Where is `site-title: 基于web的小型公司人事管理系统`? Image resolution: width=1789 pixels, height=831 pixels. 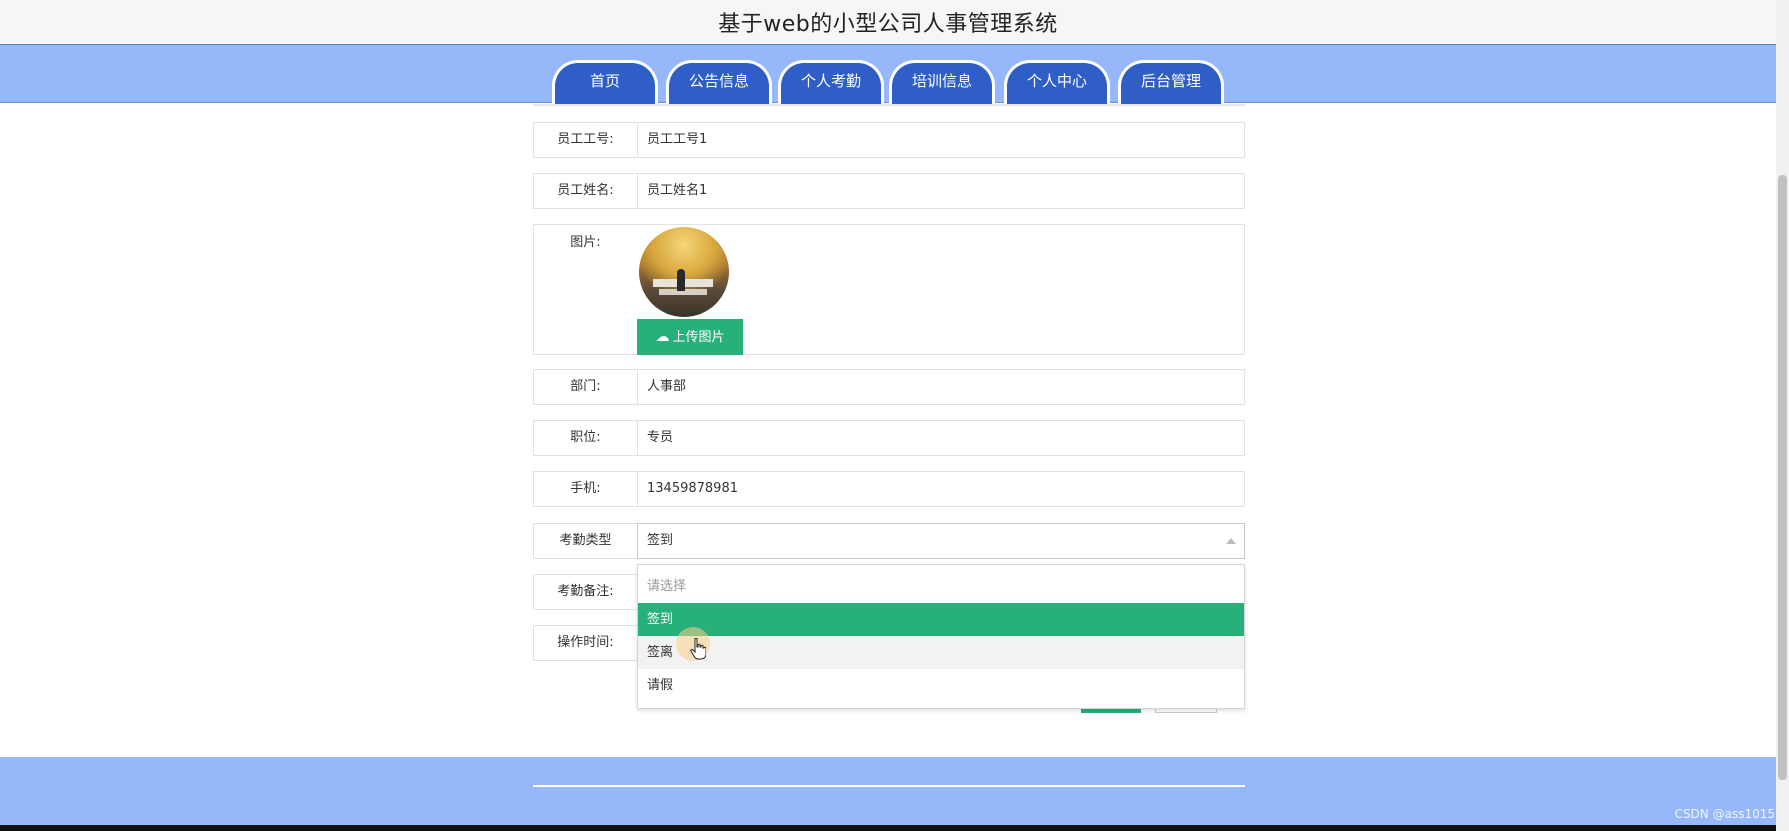
site-title: 基于web的小型公司人事管理系统 is located at coordinates (888, 24).